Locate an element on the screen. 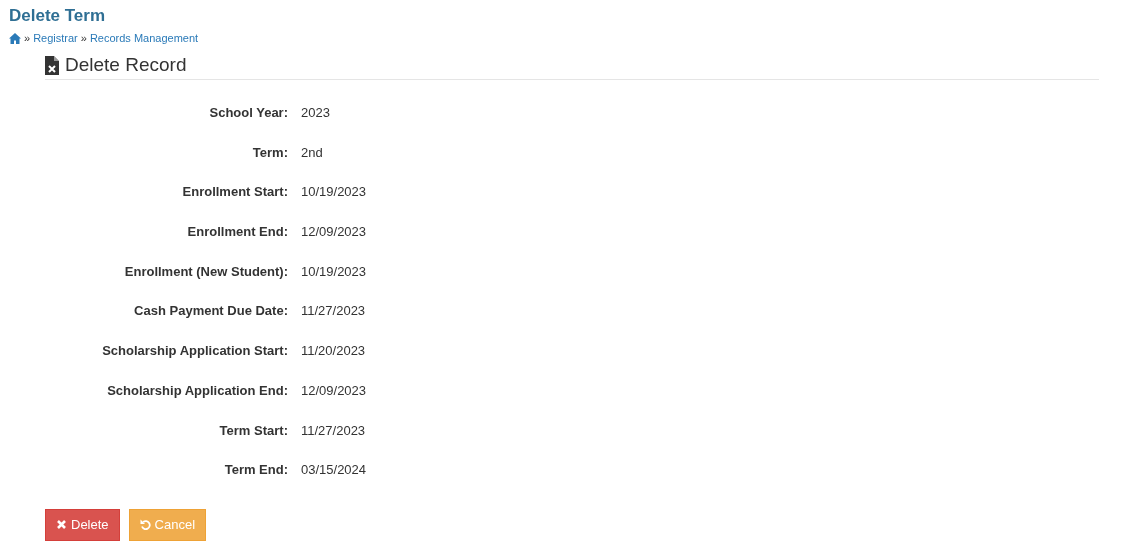  breadcrumb-link: Registrar is located at coordinates (55, 38).